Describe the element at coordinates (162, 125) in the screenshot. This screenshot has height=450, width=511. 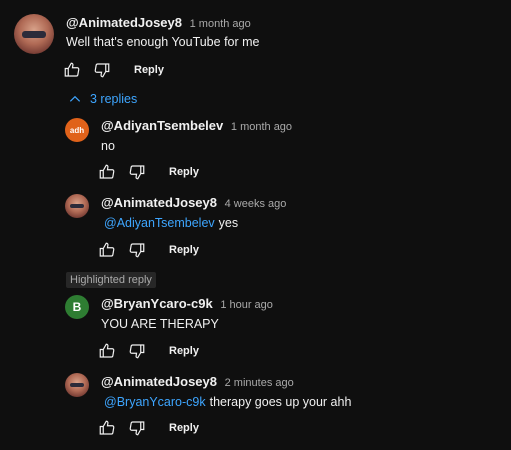
I see `comment-author: @AdiyanTsembelev` at that location.